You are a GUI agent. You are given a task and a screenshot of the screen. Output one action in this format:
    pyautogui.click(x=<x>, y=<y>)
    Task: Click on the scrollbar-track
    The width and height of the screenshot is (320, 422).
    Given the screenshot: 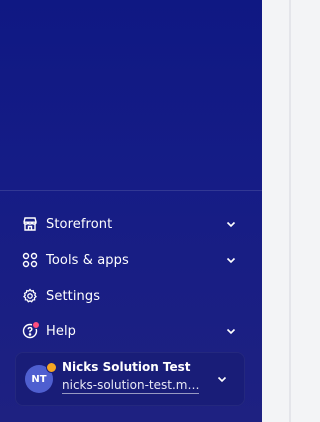 What is the action you would take?
    pyautogui.click(x=290, y=211)
    